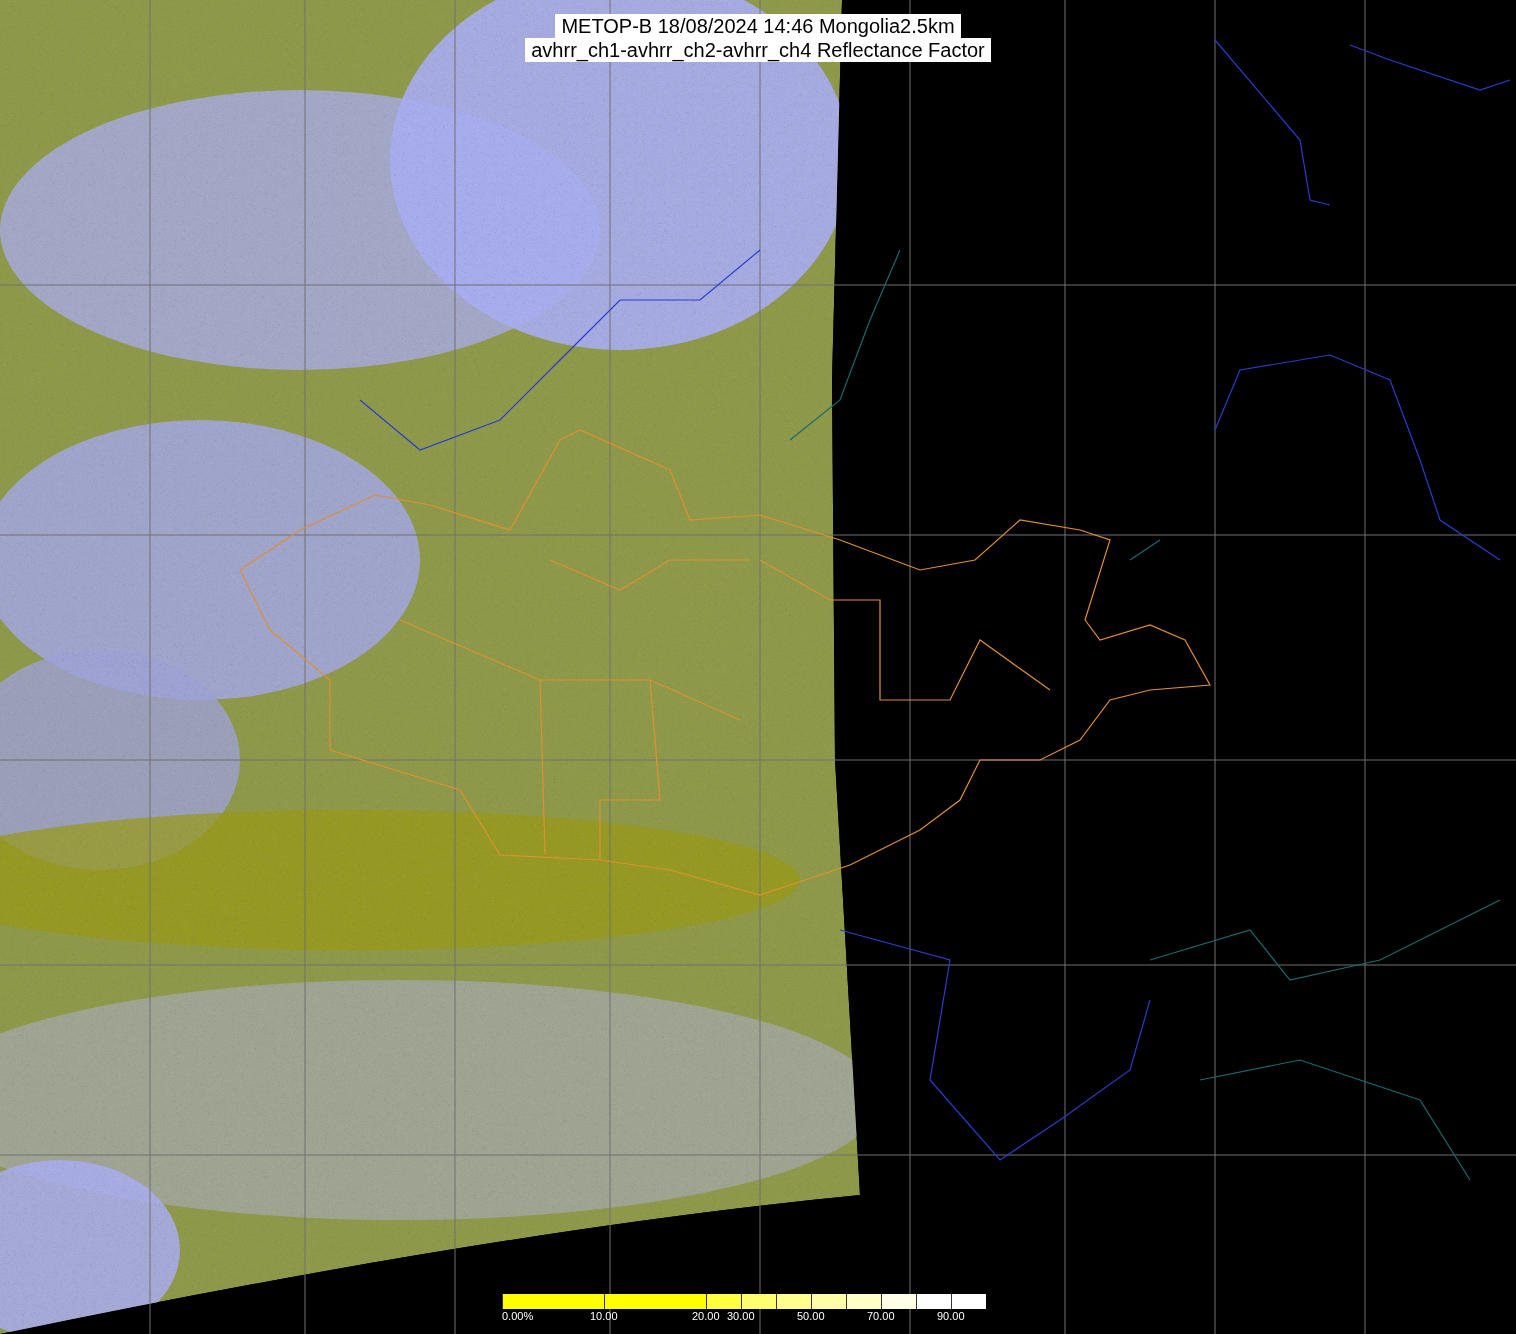 The width and height of the screenshot is (1516, 1334). Describe the element at coordinates (706, 1316) in the screenshot. I see `colorbar-tick-label: 20.00` at that location.